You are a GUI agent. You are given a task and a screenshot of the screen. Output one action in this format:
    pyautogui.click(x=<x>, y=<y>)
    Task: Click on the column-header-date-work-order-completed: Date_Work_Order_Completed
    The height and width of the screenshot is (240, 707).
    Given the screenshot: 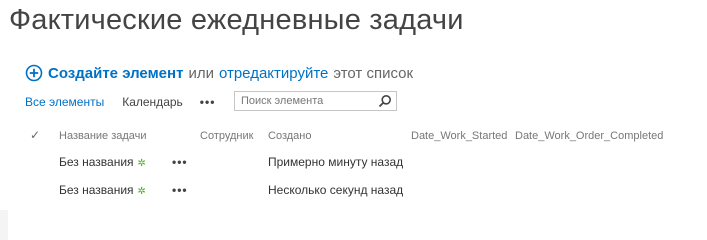 What is the action you would take?
    pyautogui.click(x=589, y=136)
    